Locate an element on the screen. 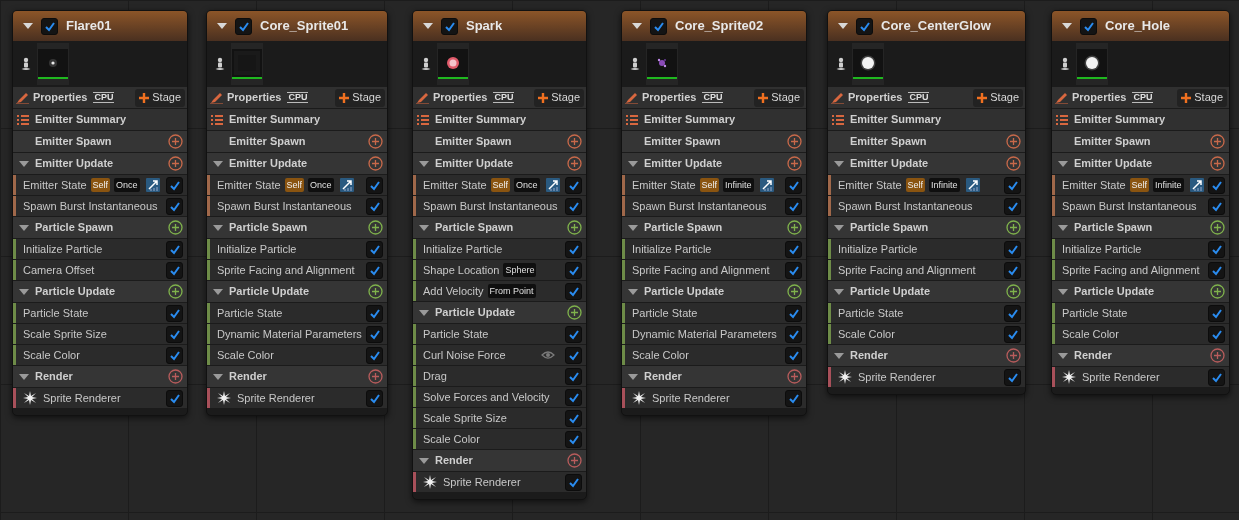 The image size is (1239, 520). module-label: Add Velocity is located at coordinates (453, 291).